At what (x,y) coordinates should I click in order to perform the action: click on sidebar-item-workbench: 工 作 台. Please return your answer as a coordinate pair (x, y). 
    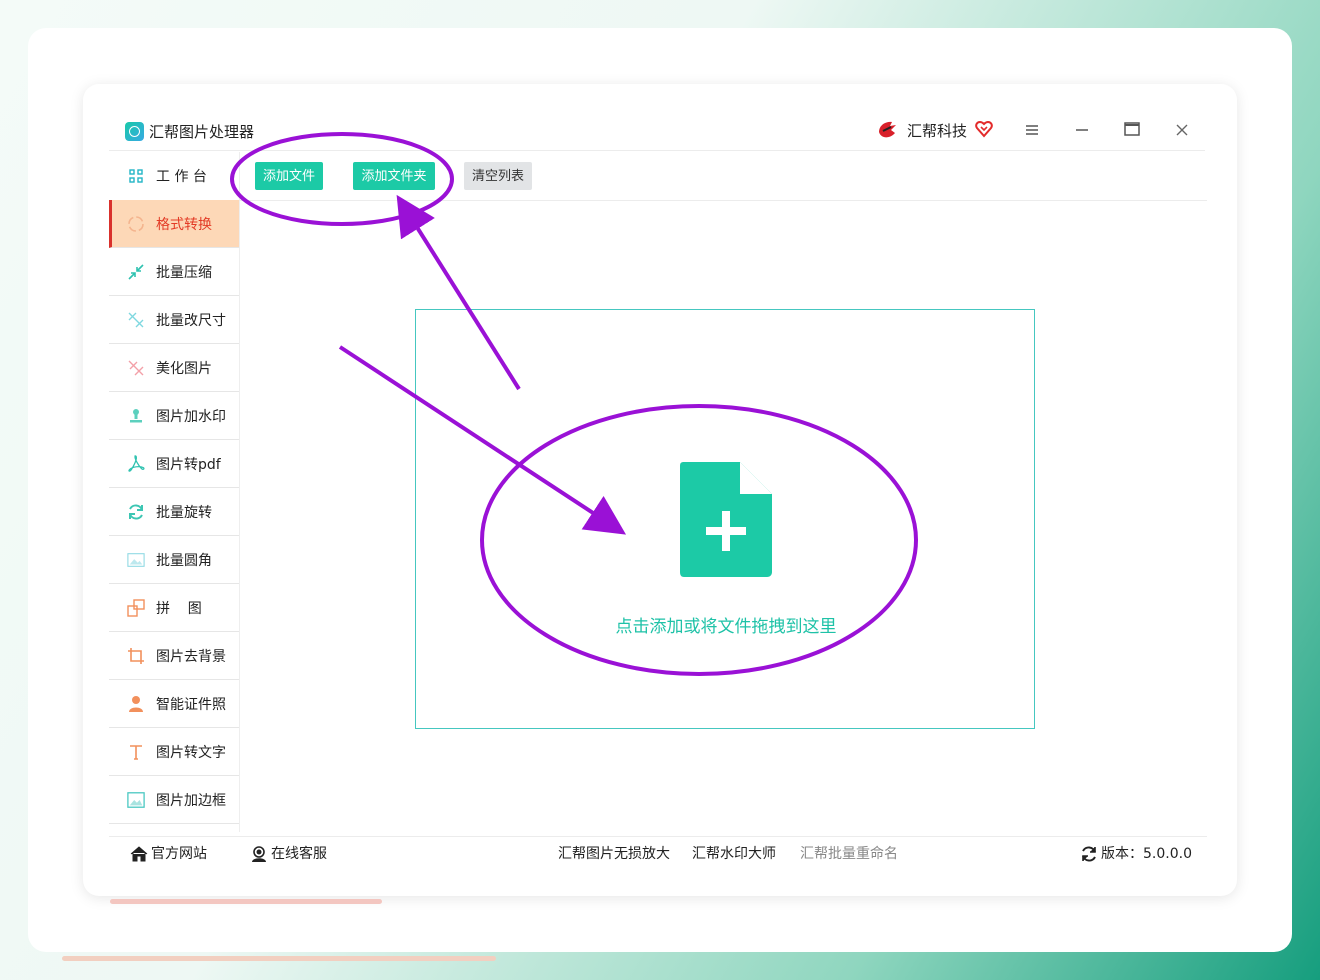
    Looking at the image, I should click on (174, 176).